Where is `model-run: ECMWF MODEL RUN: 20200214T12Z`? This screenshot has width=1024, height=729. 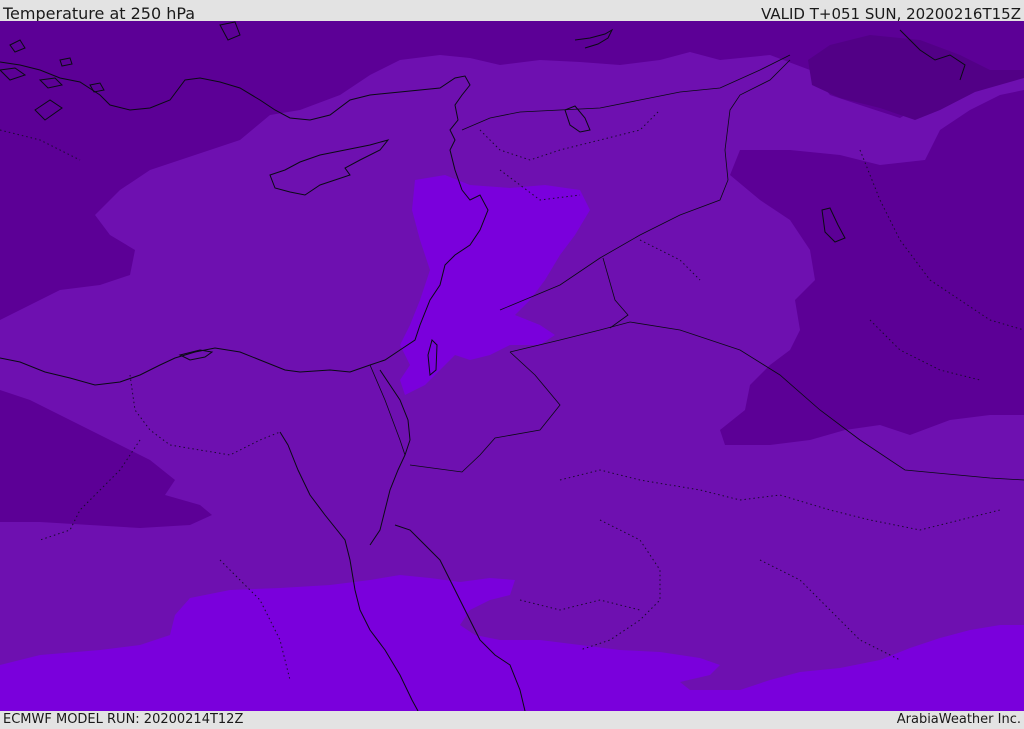 model-run: ECMWF MODEL RUN: 20200214T12Z is located at coordinates (123, 719).